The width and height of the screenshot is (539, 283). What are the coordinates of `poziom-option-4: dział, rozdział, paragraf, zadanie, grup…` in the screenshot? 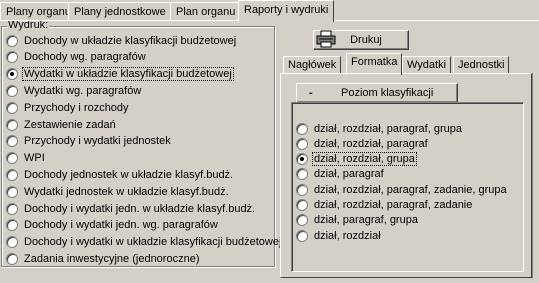 It's located at (401, 189).